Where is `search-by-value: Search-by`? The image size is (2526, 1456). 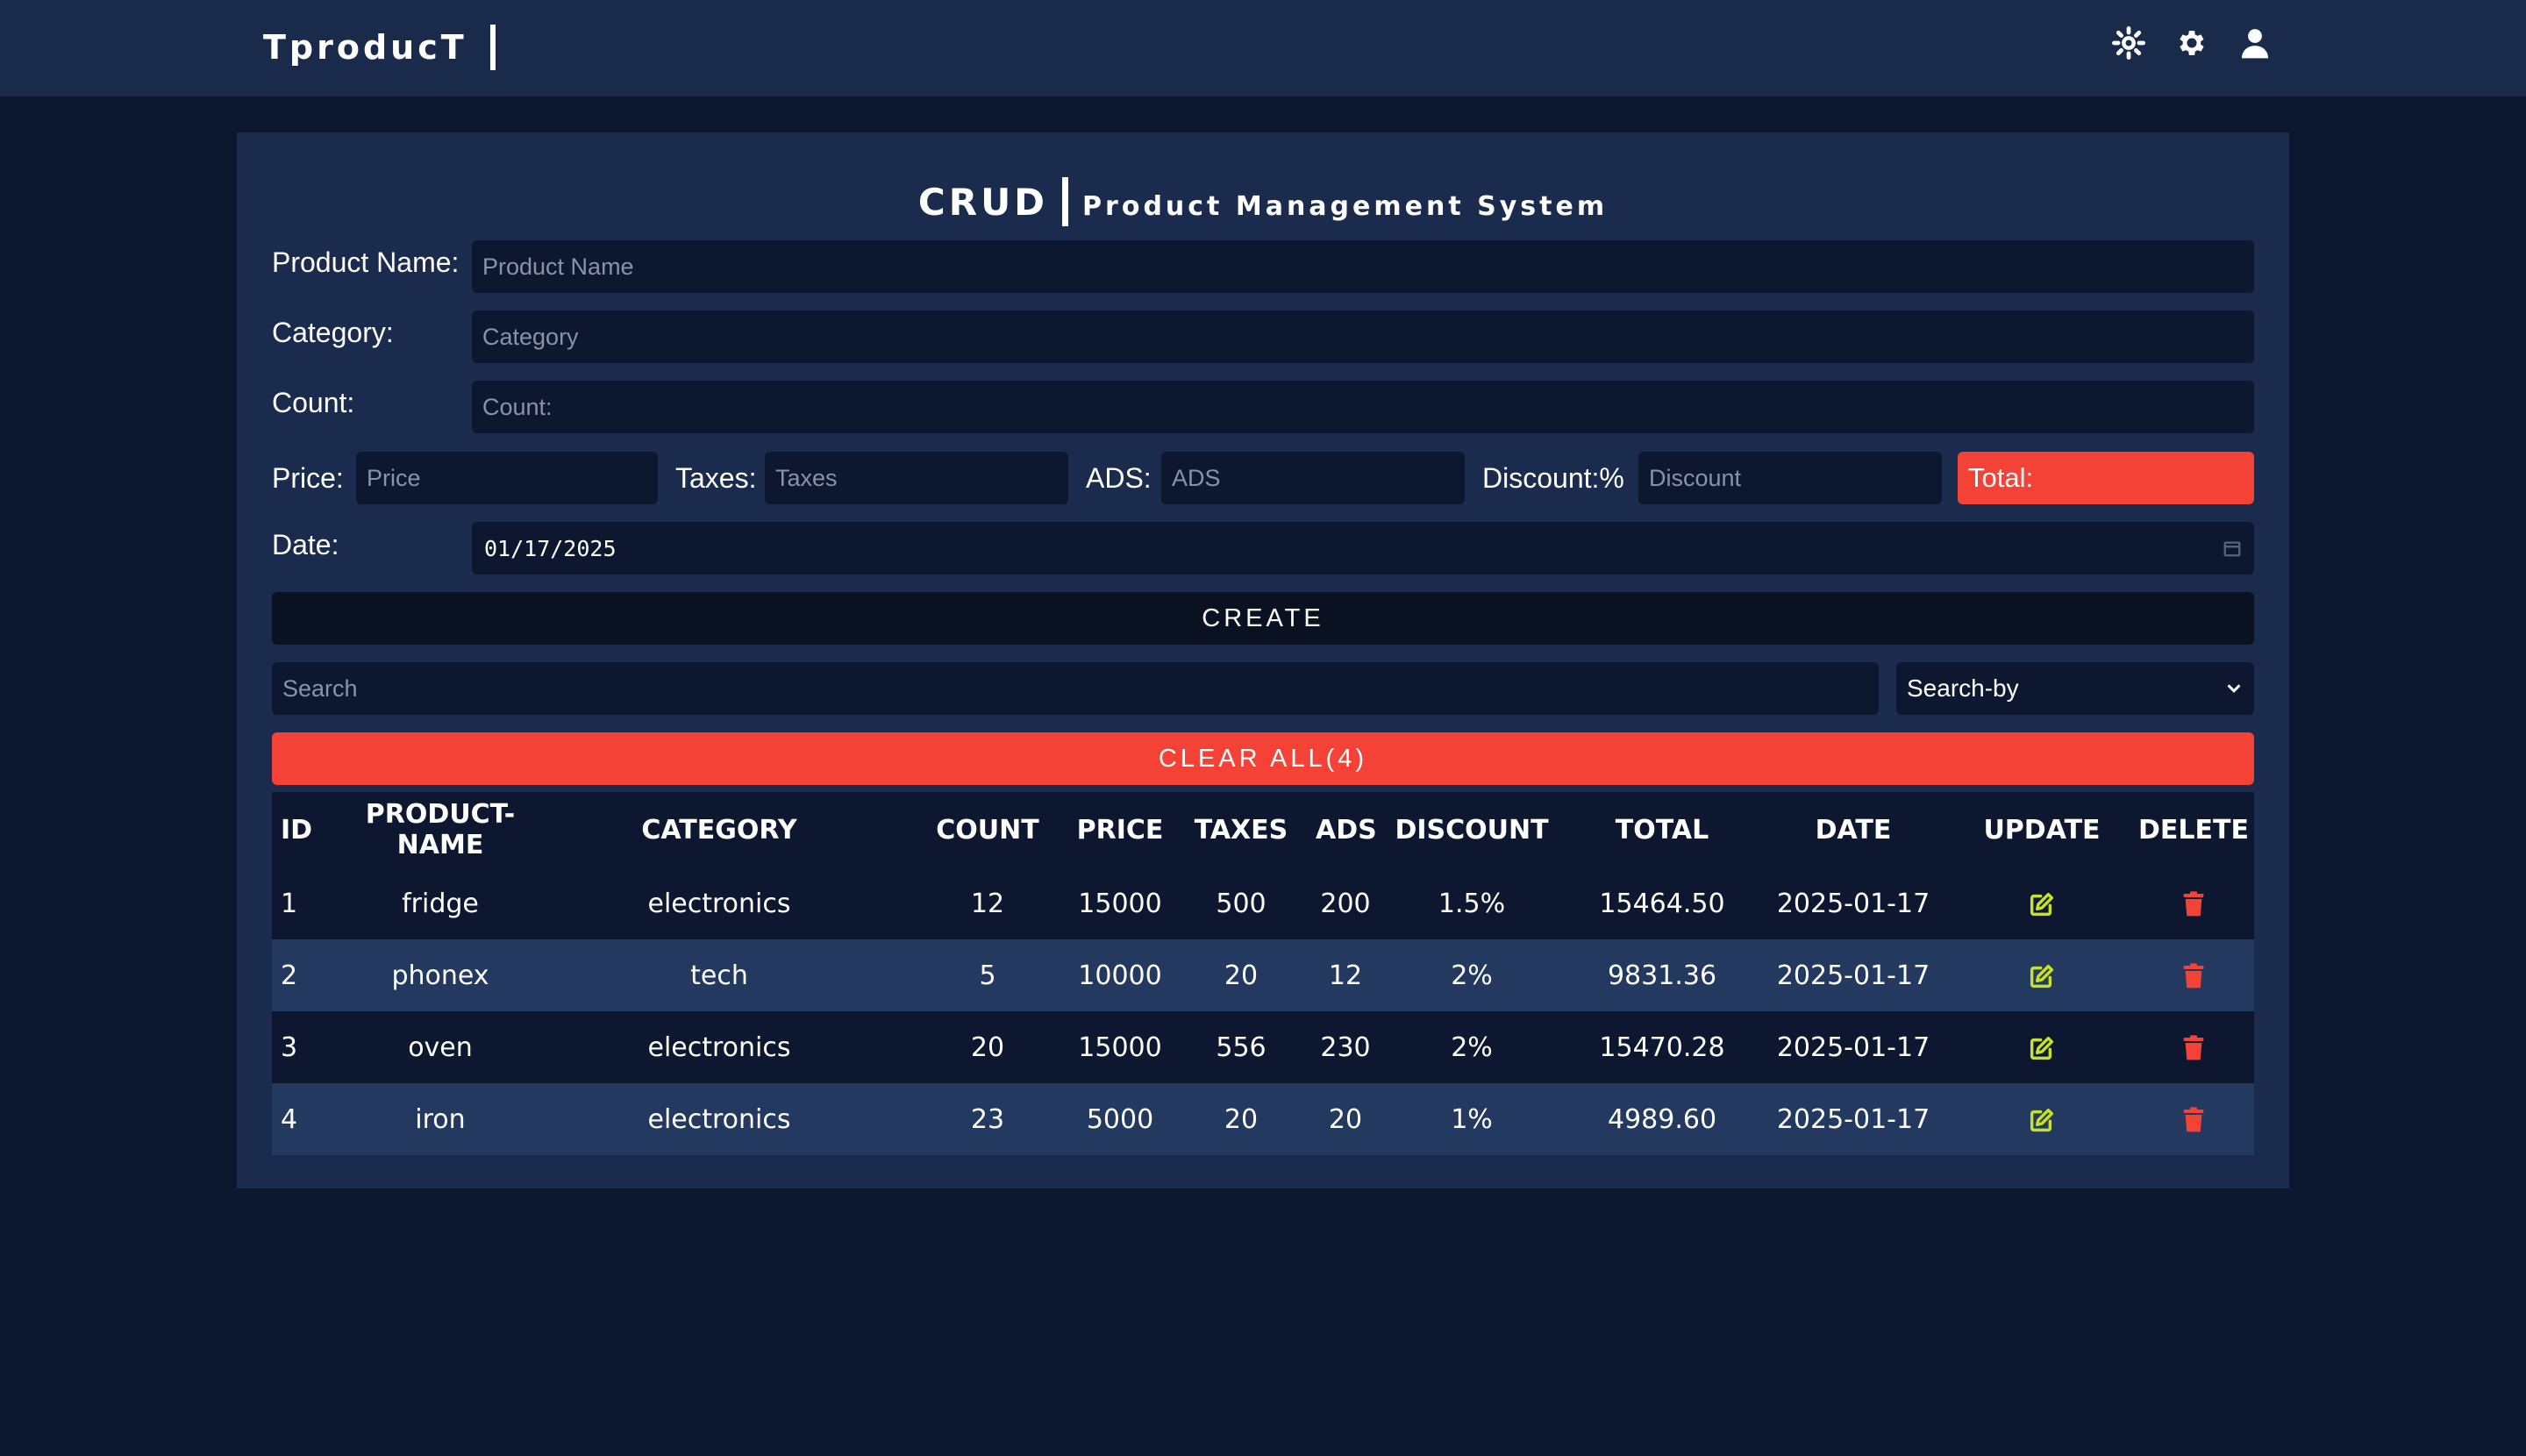 search-by-value: Search-by is located at coordinates (1963, 688).